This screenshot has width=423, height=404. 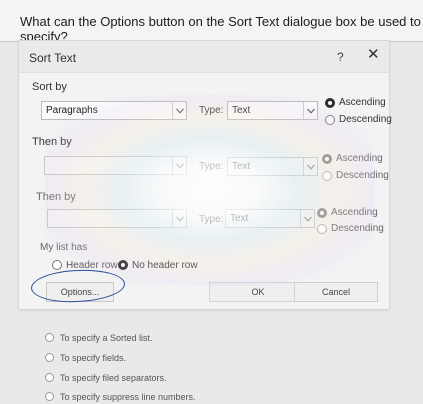 What do you see at coordinates (117, 218) in the screenshot?
I see `then-by-2-field-select` at bounding box center [117, 218].